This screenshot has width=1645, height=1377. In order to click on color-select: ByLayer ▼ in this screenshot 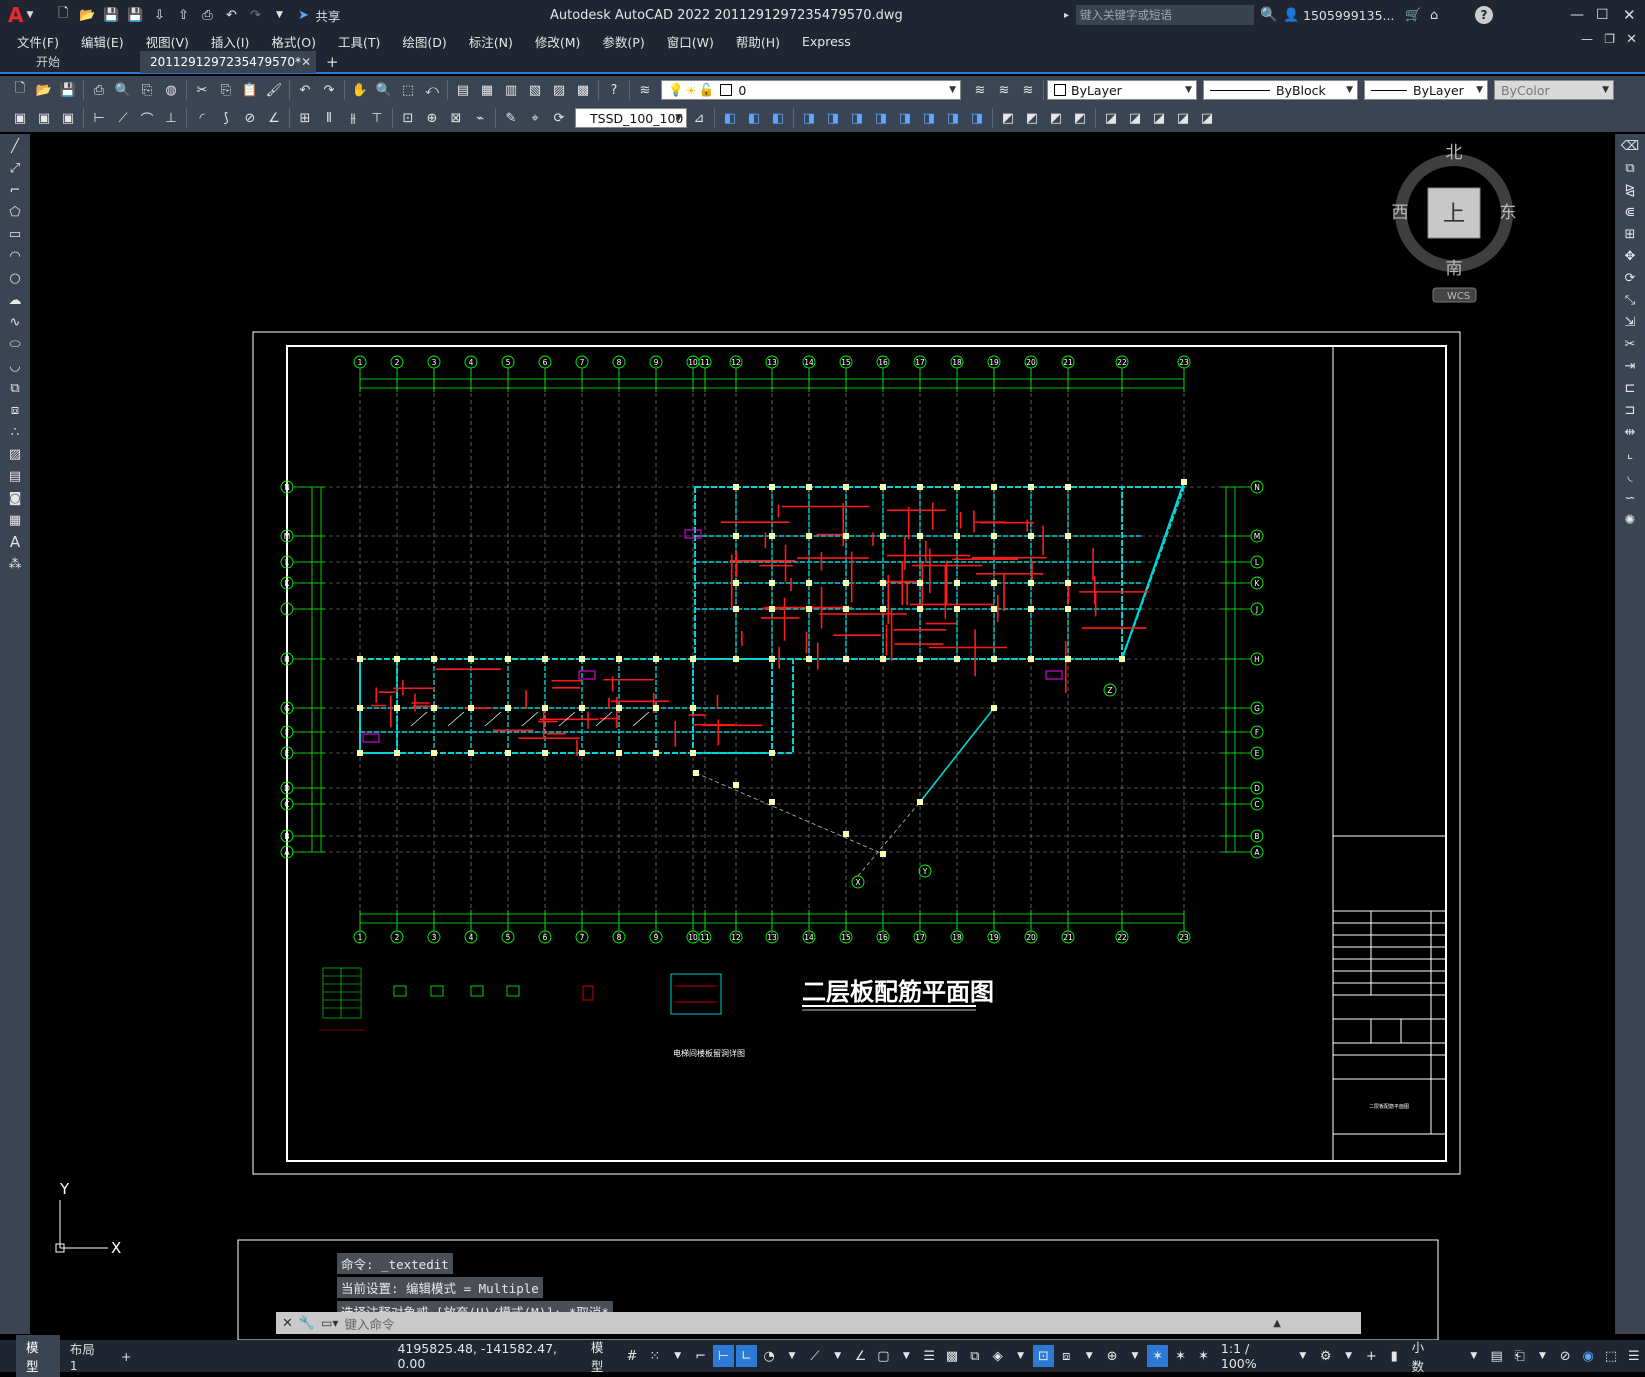, I will do `click(1122, 90)`.